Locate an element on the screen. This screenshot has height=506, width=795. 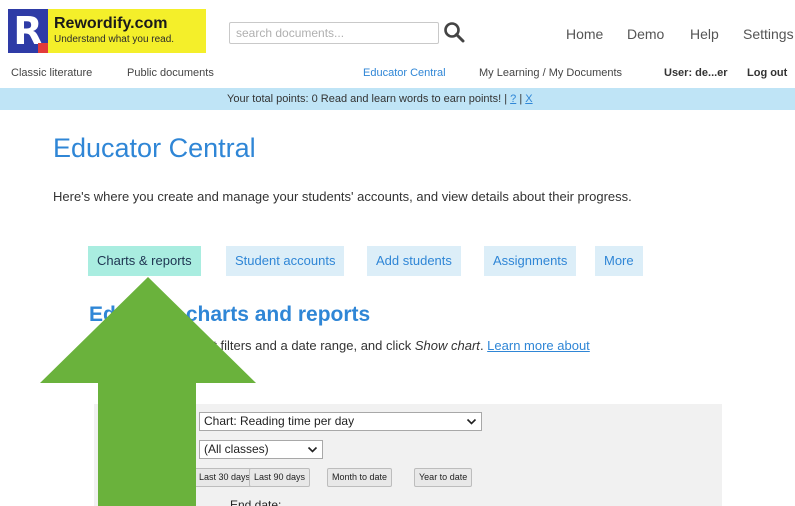
nav-my-learning: My Learning / My Documents is located at coordinates (550, 73).